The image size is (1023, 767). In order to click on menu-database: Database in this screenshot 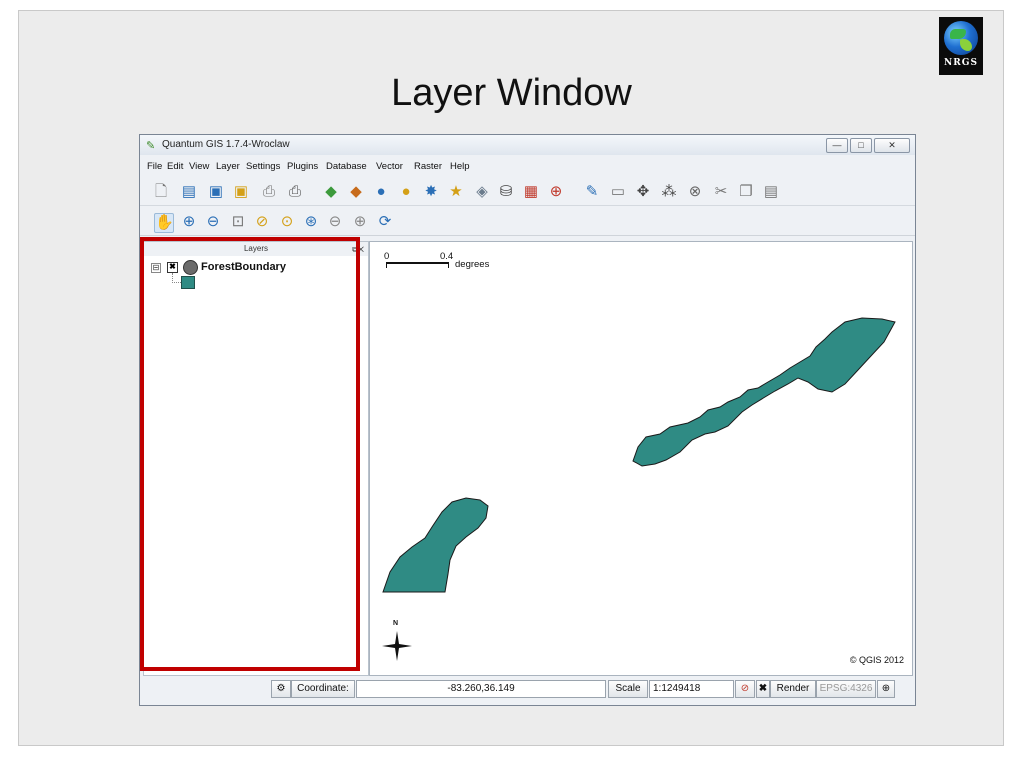, I will do `click(346, 166)`.